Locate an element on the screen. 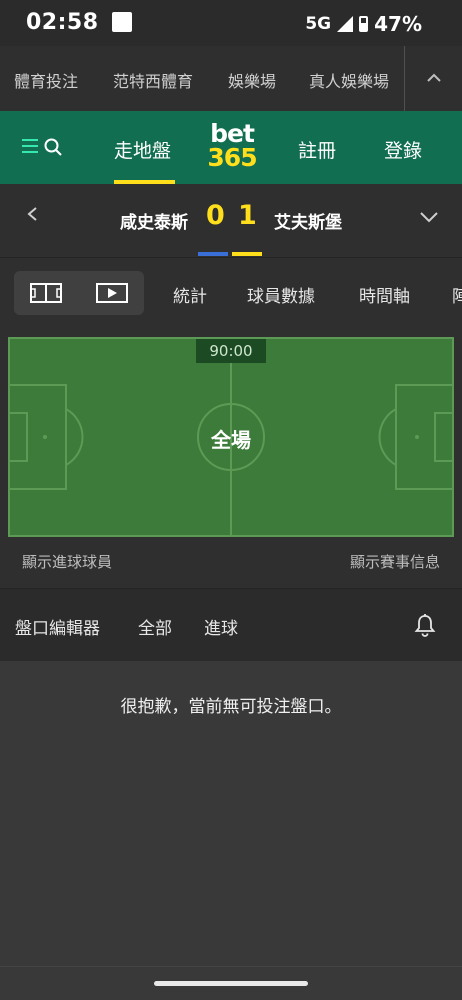 Image resolution: width=462 pixels, height=1000 pixels. tab-in-play: 走地盤 is located at coordinates (142, 149).